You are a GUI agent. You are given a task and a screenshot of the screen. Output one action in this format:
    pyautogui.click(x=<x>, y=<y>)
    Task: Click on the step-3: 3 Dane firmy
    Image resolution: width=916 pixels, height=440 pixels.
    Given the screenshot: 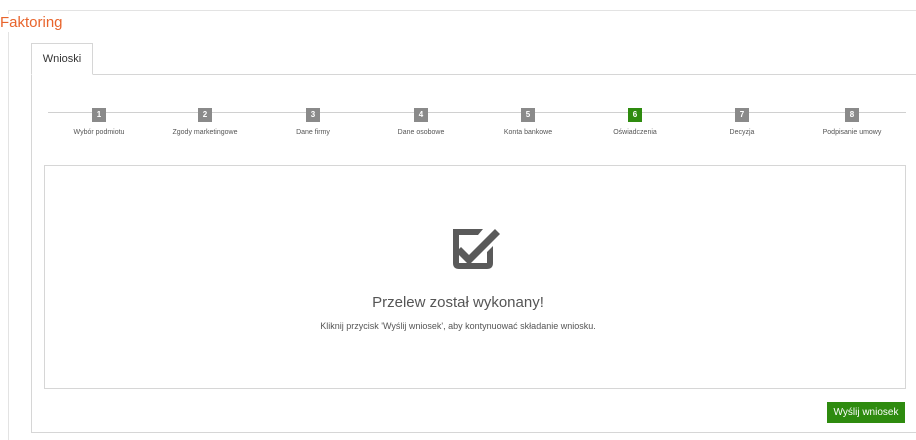 What is the action you would take?
    pyautogui.click(x=313, y=120)
    